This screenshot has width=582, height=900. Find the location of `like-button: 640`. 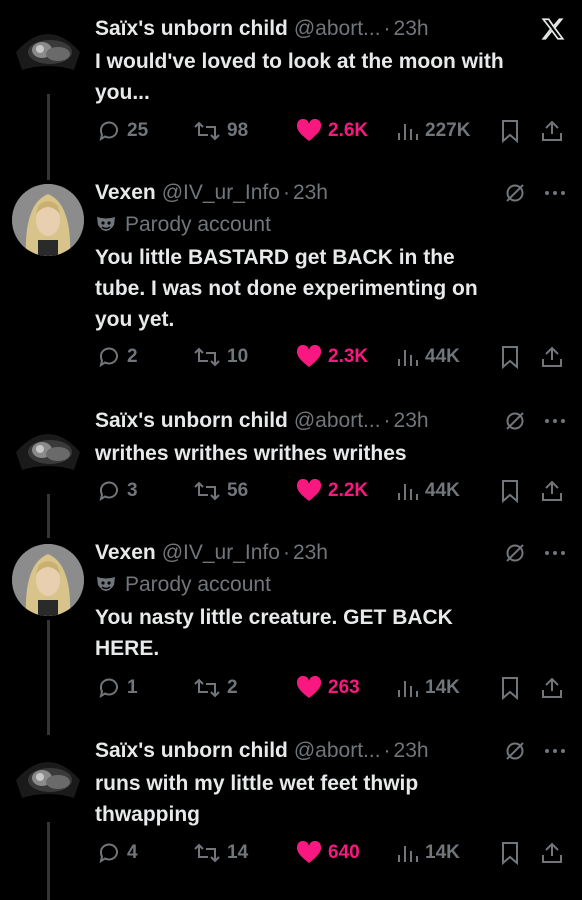

like-button: 640 is located at coordinates (328, 853).